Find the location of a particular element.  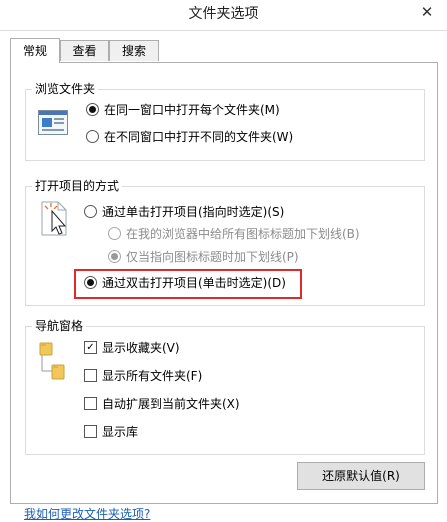

checkbox-show-all-folders-box is located at coordinates (90, 375).